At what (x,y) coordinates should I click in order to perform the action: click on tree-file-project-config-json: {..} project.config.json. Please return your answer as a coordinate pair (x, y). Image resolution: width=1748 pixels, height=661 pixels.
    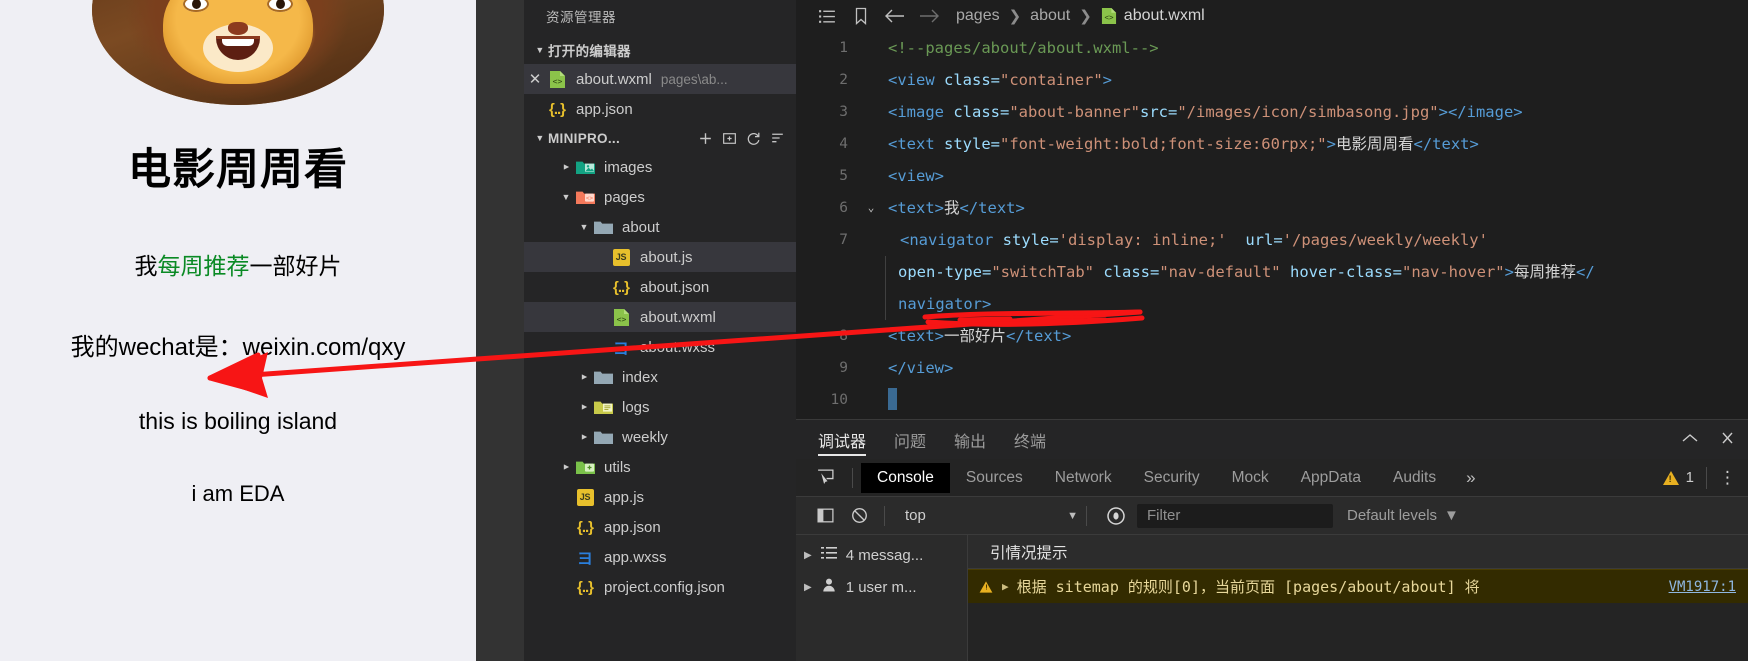
    Looking at the image, I should click on (660, 587).